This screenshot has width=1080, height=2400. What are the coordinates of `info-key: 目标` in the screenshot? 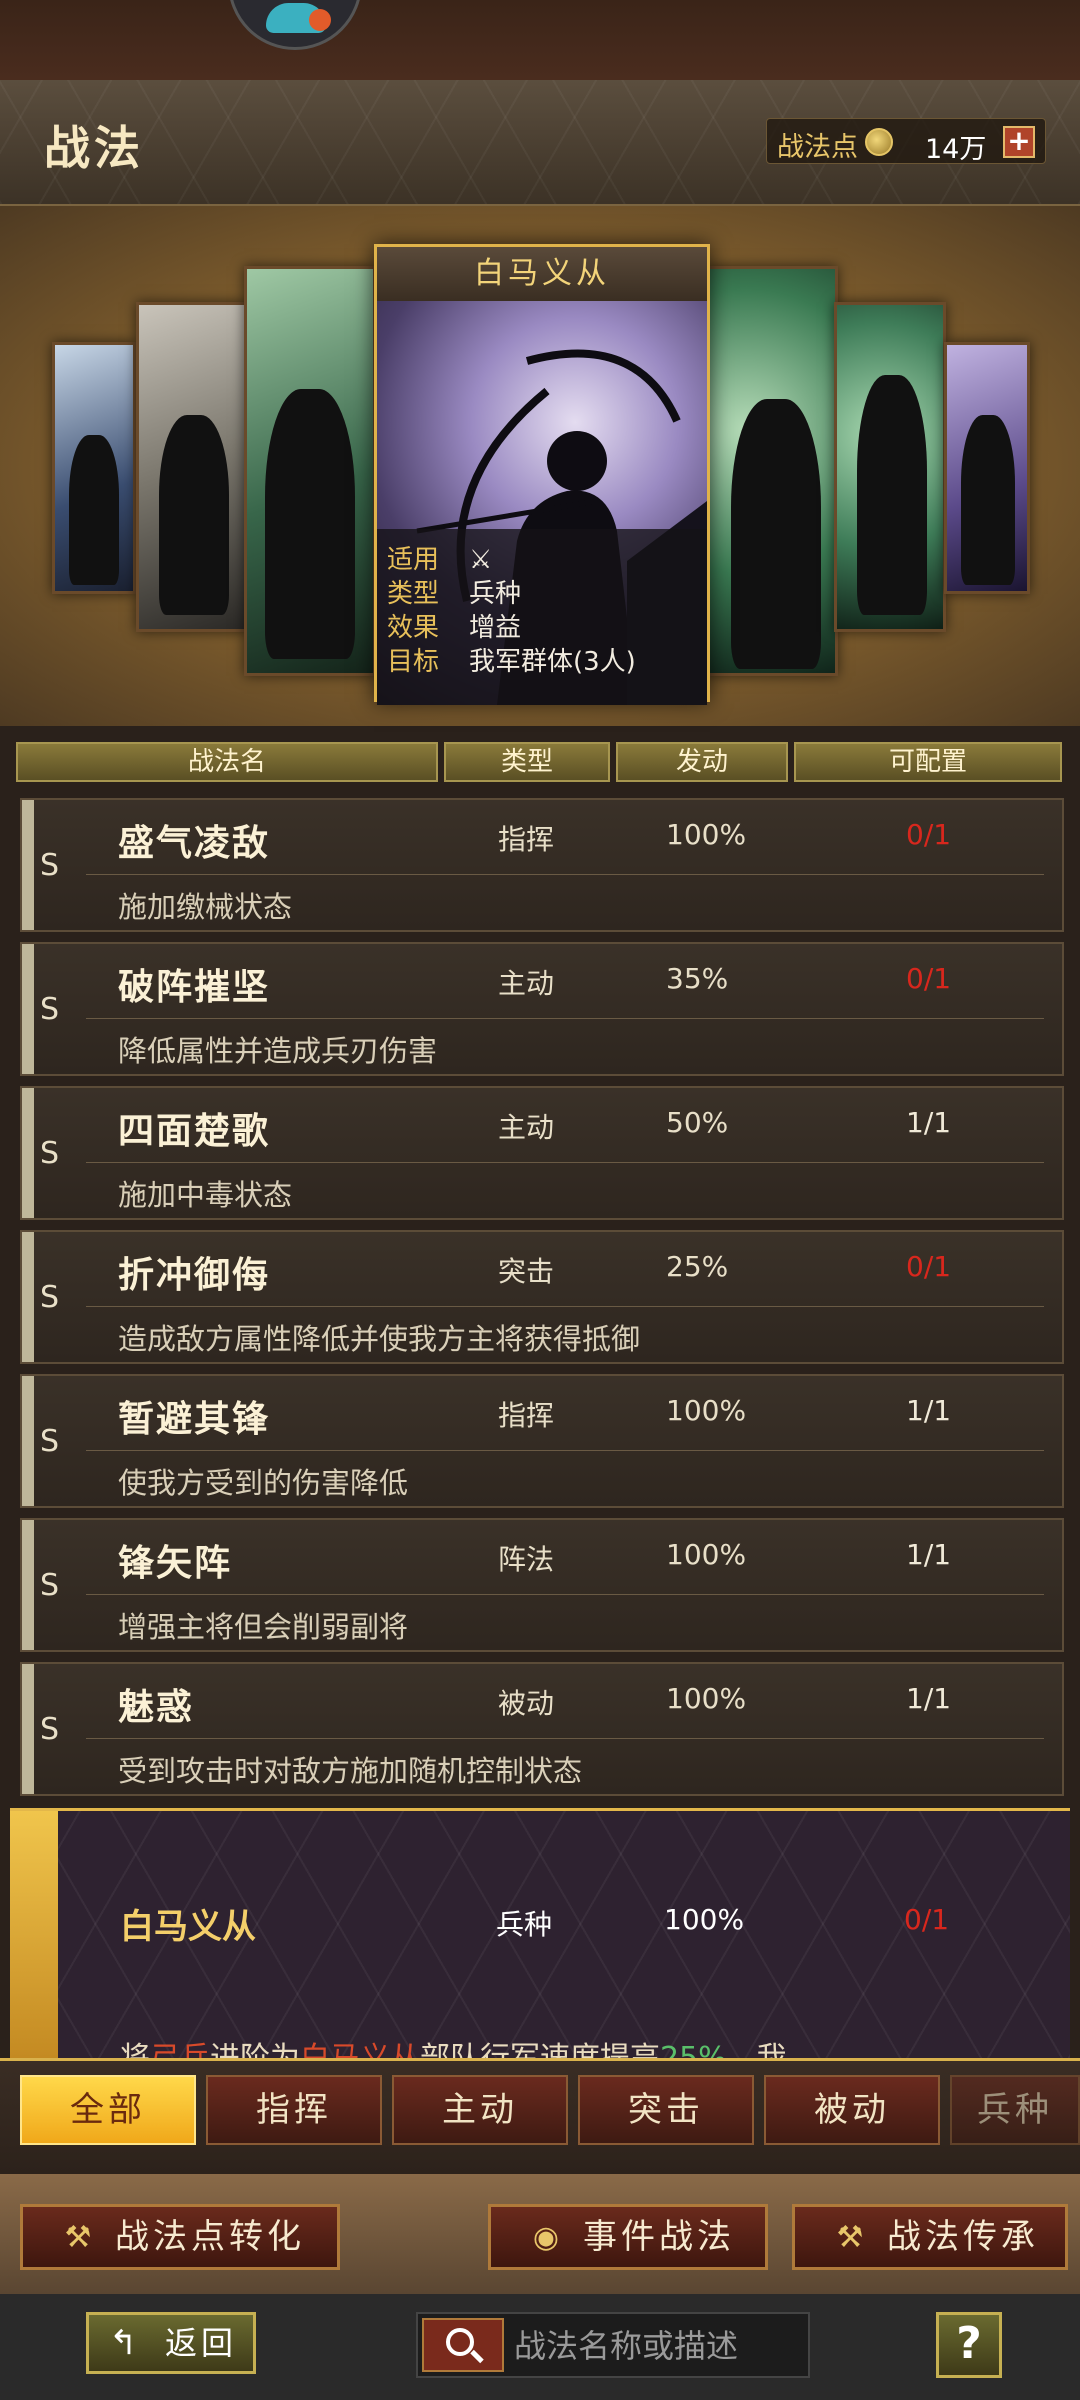 It's located at (413, 662).